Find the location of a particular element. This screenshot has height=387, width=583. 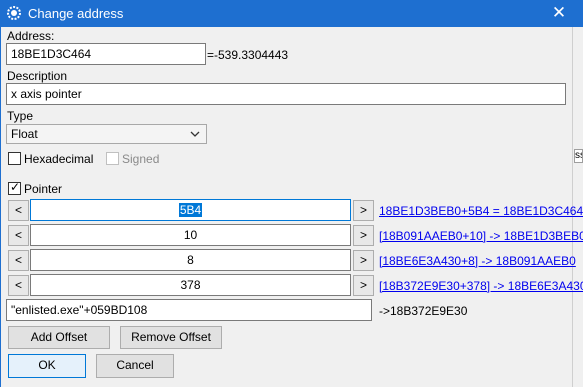

offset-value: 8 is located at coordinates (190, 260).